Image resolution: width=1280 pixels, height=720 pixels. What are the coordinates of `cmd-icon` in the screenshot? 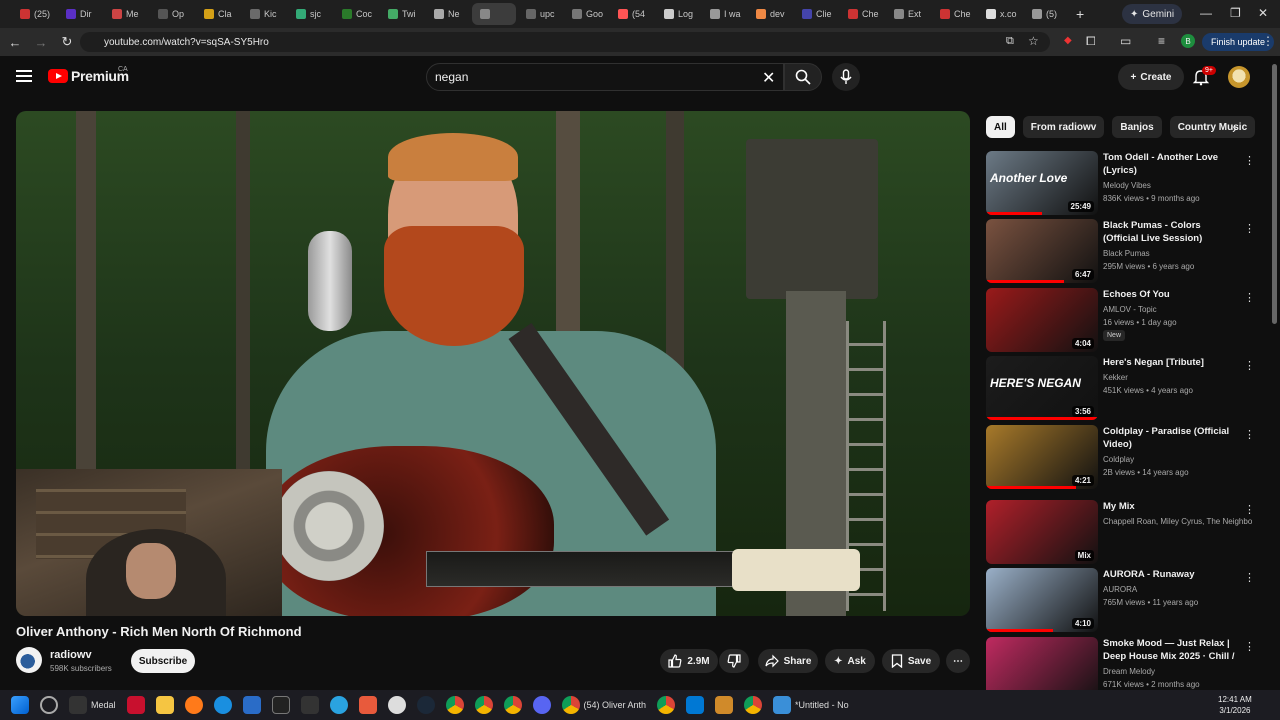 It's located at (309, 705).